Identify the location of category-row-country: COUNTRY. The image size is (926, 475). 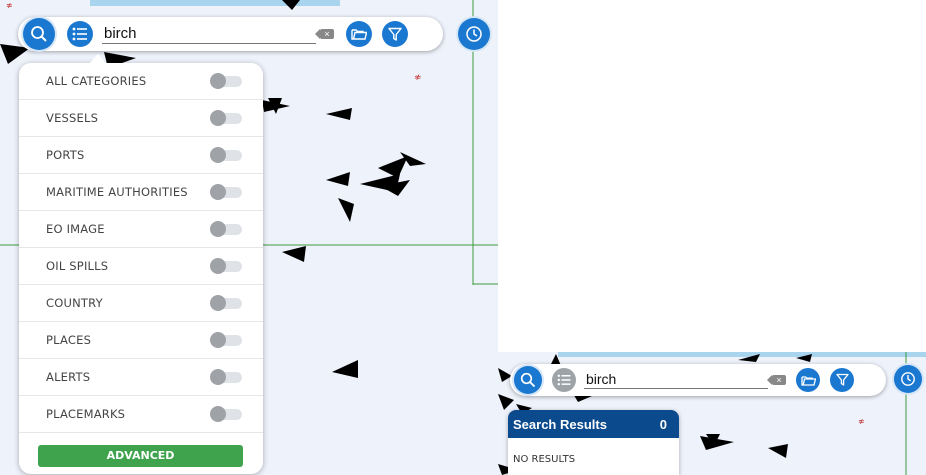
(141, 303).